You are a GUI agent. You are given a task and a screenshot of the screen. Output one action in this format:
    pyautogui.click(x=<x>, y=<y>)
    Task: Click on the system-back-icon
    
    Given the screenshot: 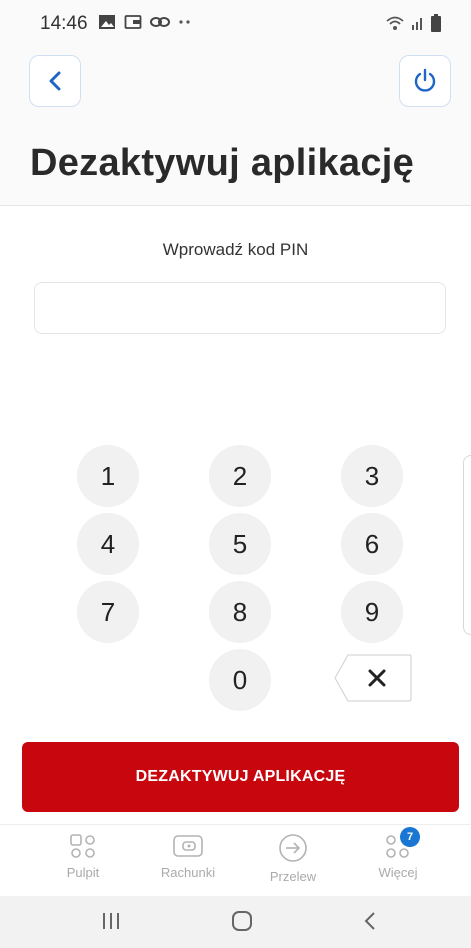 What is the action you would take?
    pyautogui.click(x=370, y=921)
    